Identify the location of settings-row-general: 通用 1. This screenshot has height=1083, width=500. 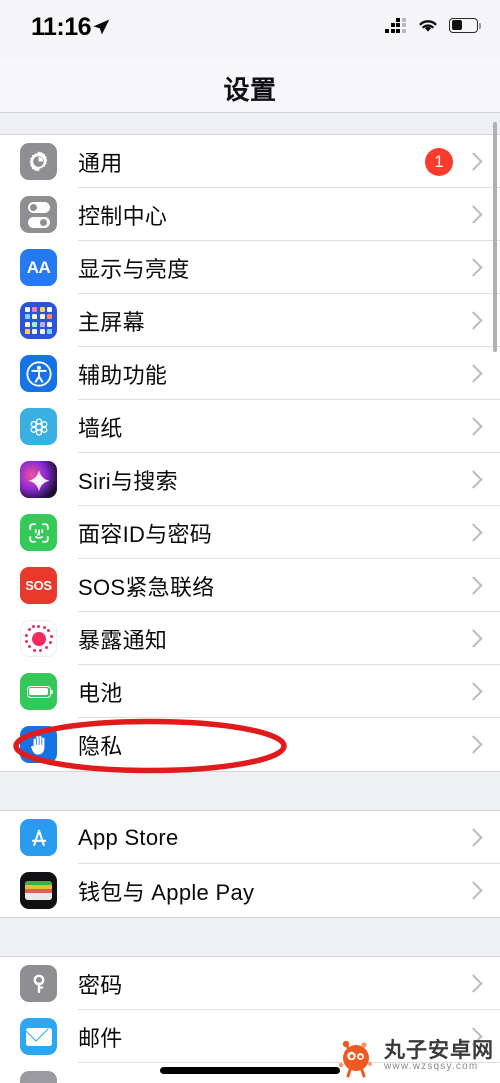
(250, 161).